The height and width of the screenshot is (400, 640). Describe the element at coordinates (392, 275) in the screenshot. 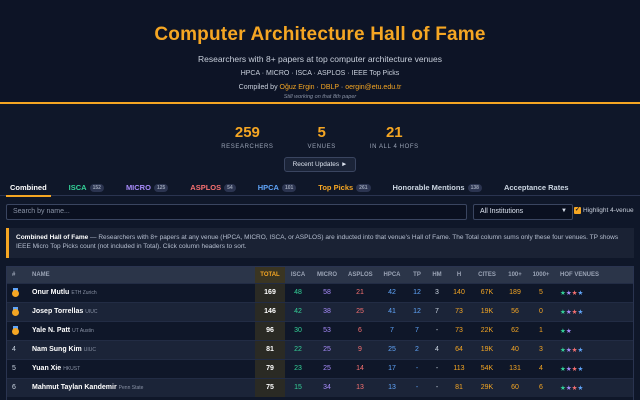

I see `column-header-hpca: HPCA` at that location.